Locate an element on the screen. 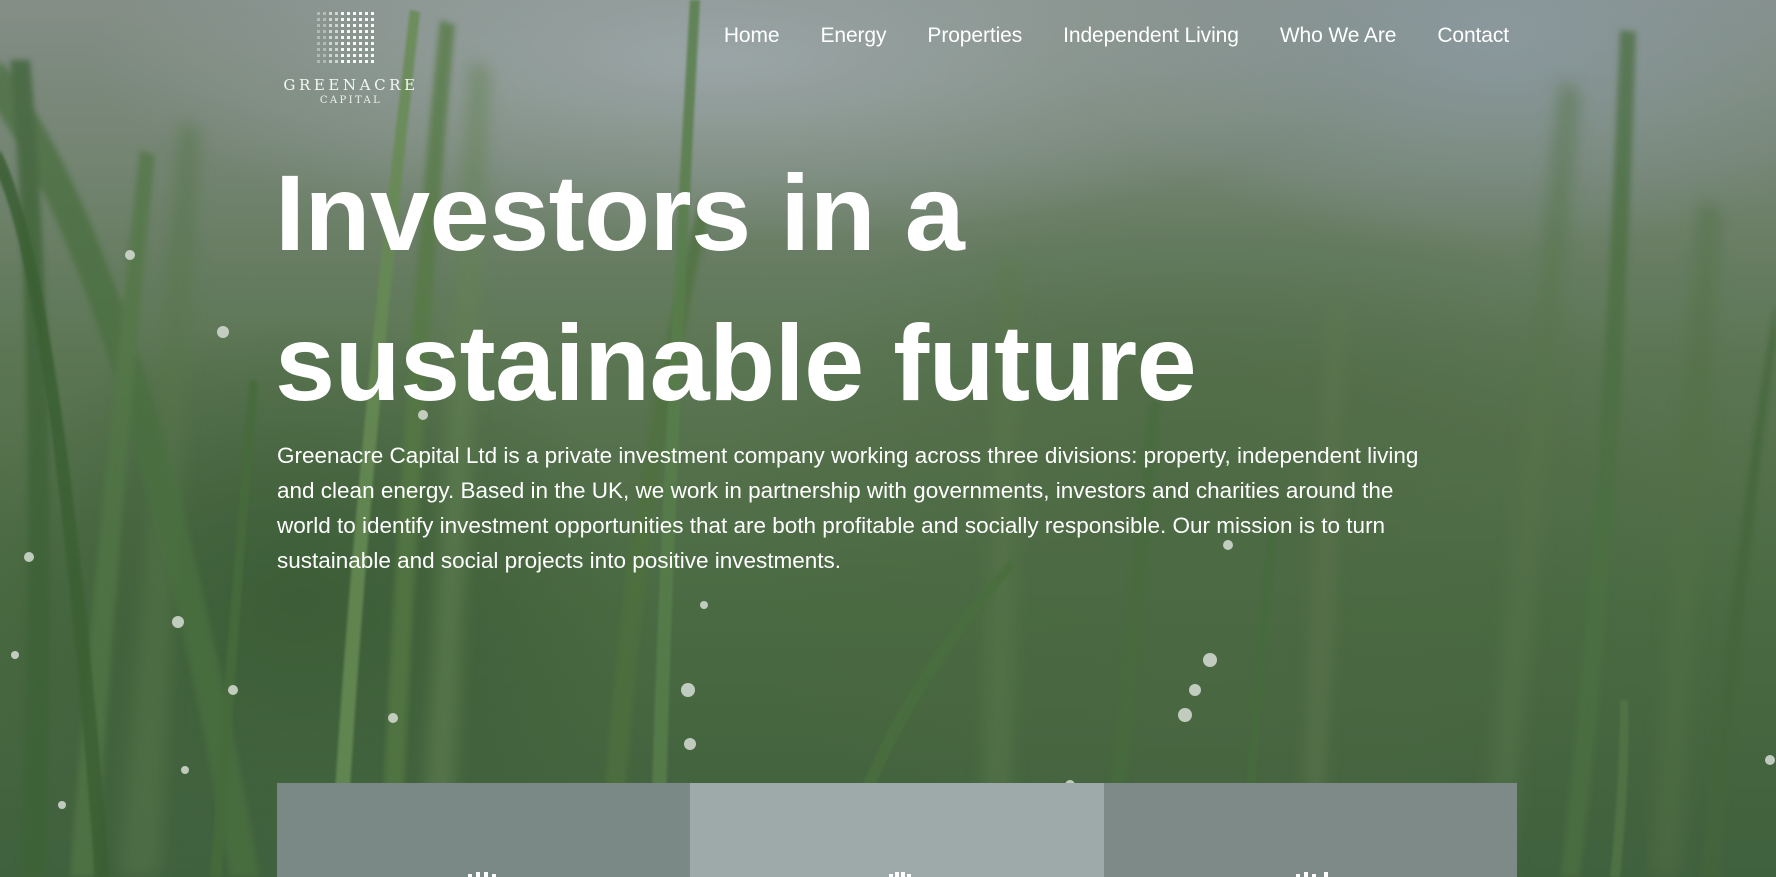 This screenshot has width=1776, height=877. nav-link-energy: Energy is located at coordinates (853, 35).